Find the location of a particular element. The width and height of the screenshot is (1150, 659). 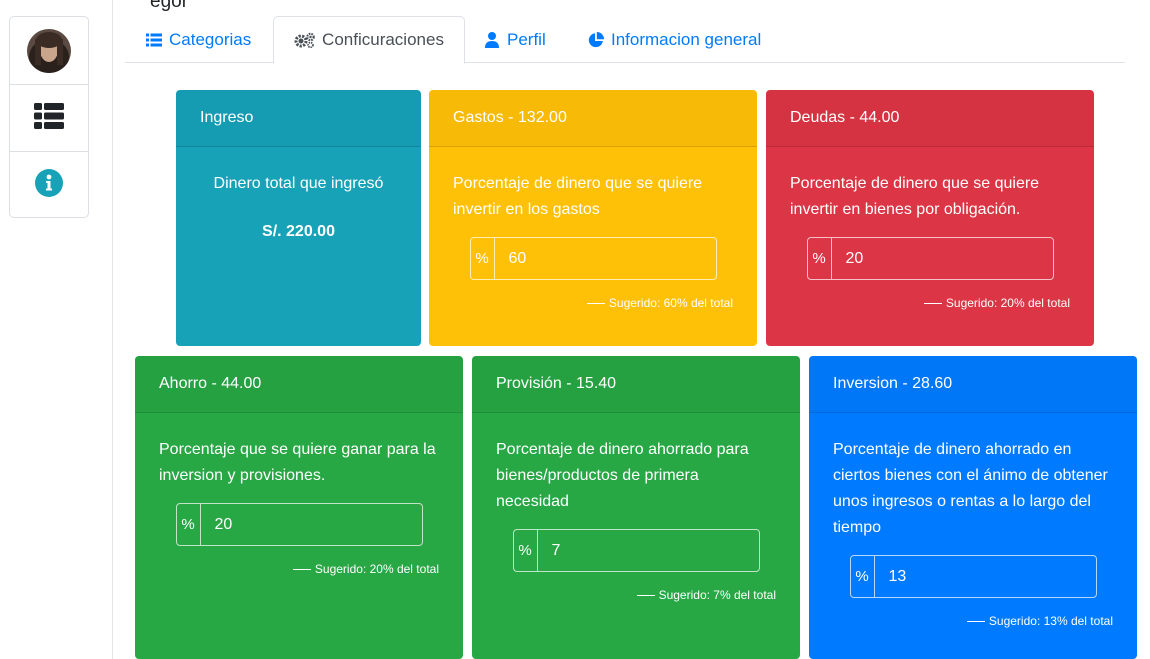

th-list-icon is located at coordinates (49, 118).